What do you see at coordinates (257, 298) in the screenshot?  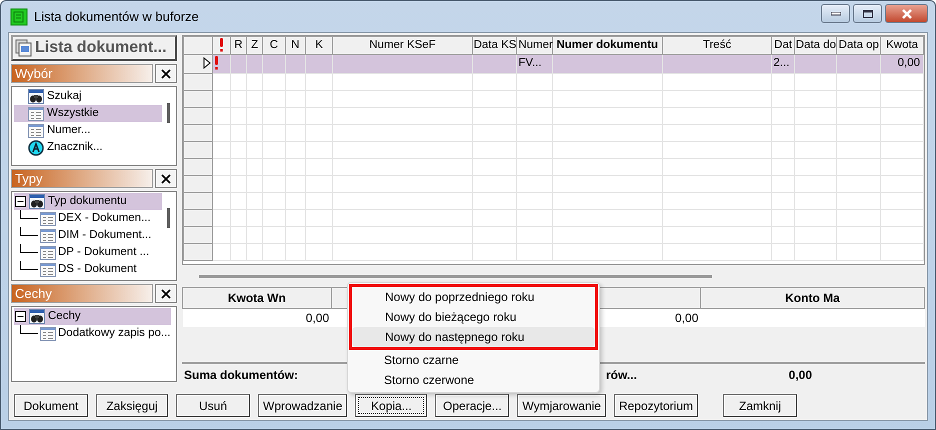 I see `column-header: Kwota Wn` at bounding box center [257, 298].